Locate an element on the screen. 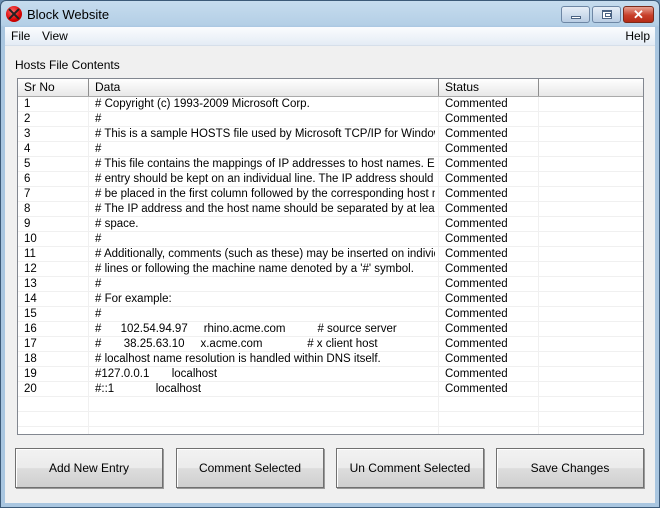 The width and height of the screenshot is (660, 508). cell-sr-no: 15 is located at coordinates (30, 314).